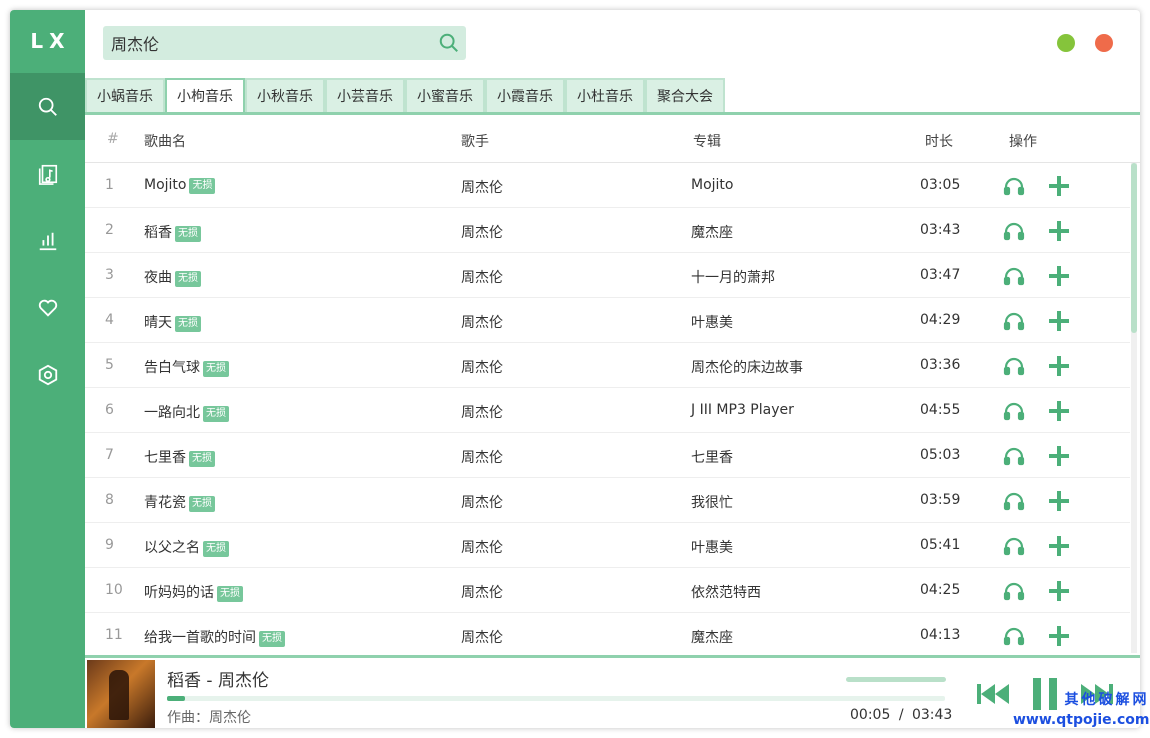 The image size is (1150, 738). I want to click on song-name-text: 晴天, so click(158, 323).